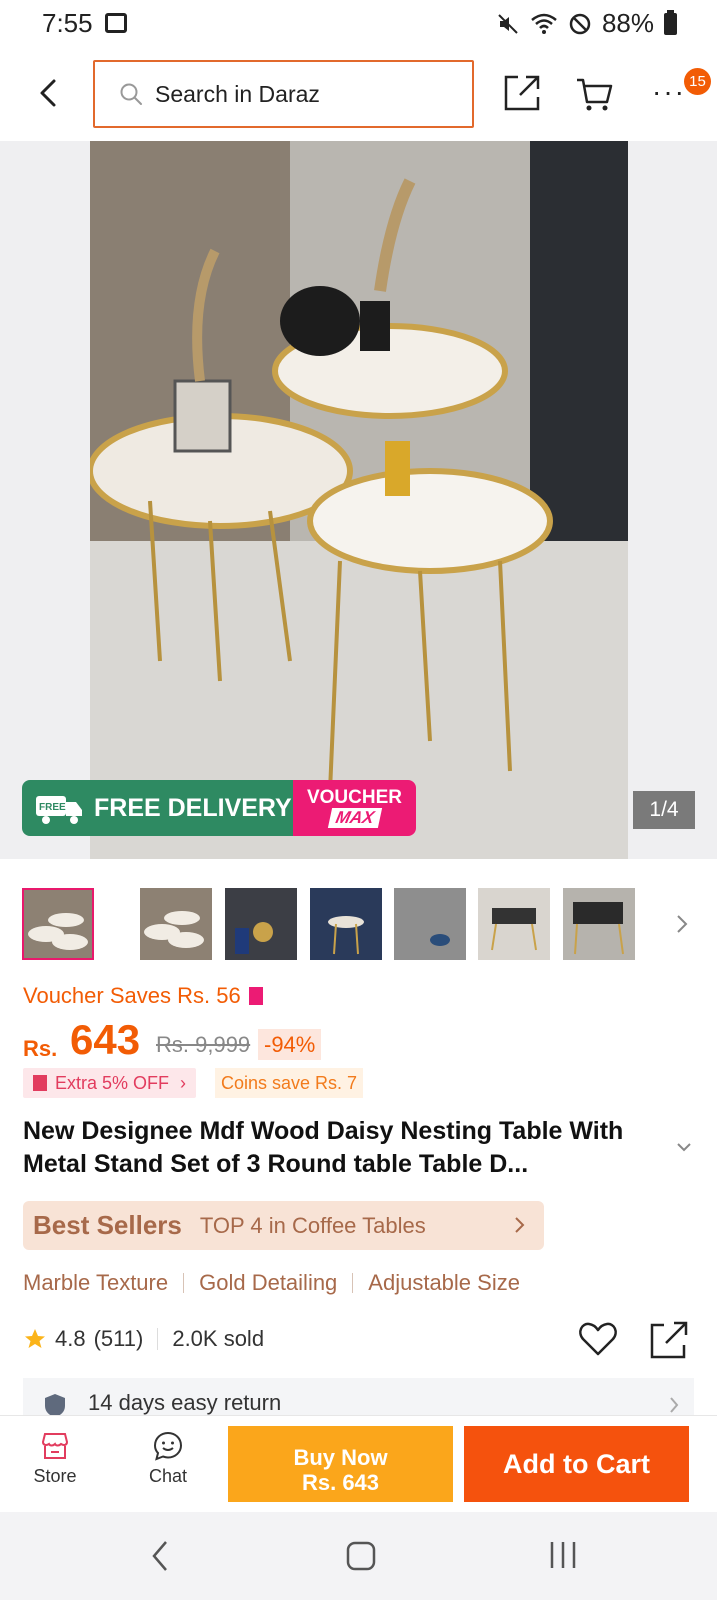 This screenshot has height=1600, width=717. I want to click on feature-tag: Adjustable Size, so click(444, 1282).